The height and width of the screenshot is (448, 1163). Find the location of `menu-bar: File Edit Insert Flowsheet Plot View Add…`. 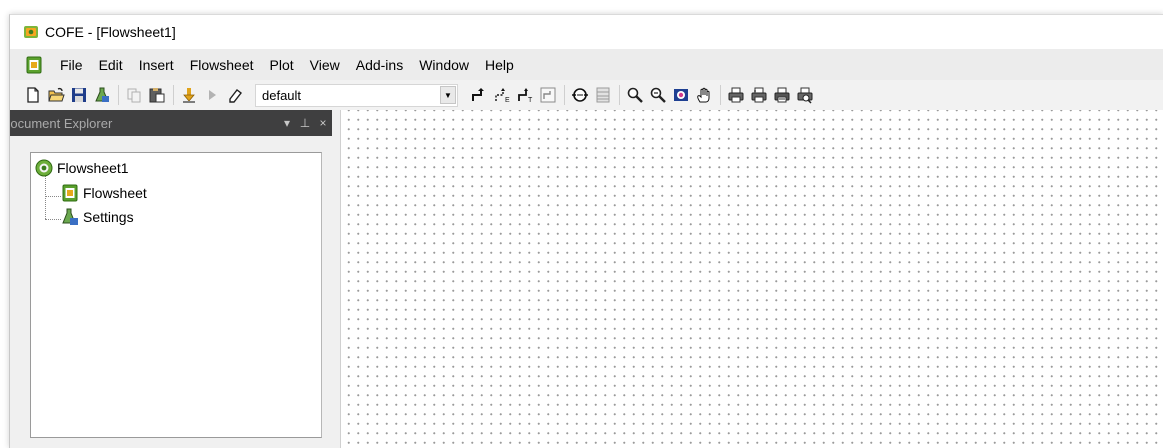

menu-bar: File Edit Insert Flowsheet Plot View Add… is located at coordinates (586, 64).